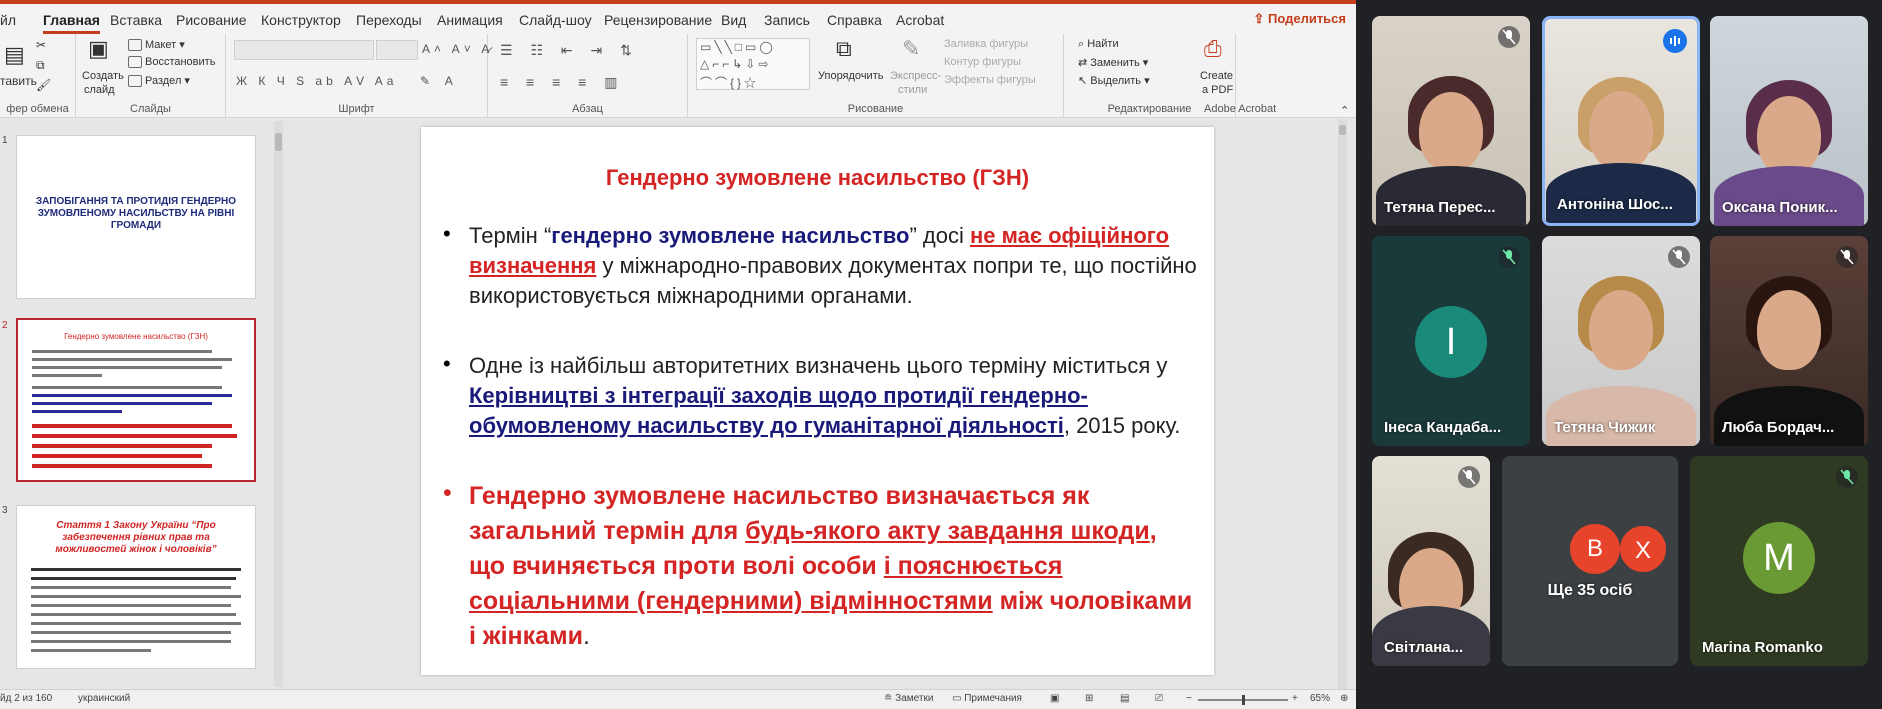 The height and width of the screenshot is (709, 1882). What do you see at coordinates (304, 50) in the screenshot?
I see `font-name-box` at bounding box center [304, 50].